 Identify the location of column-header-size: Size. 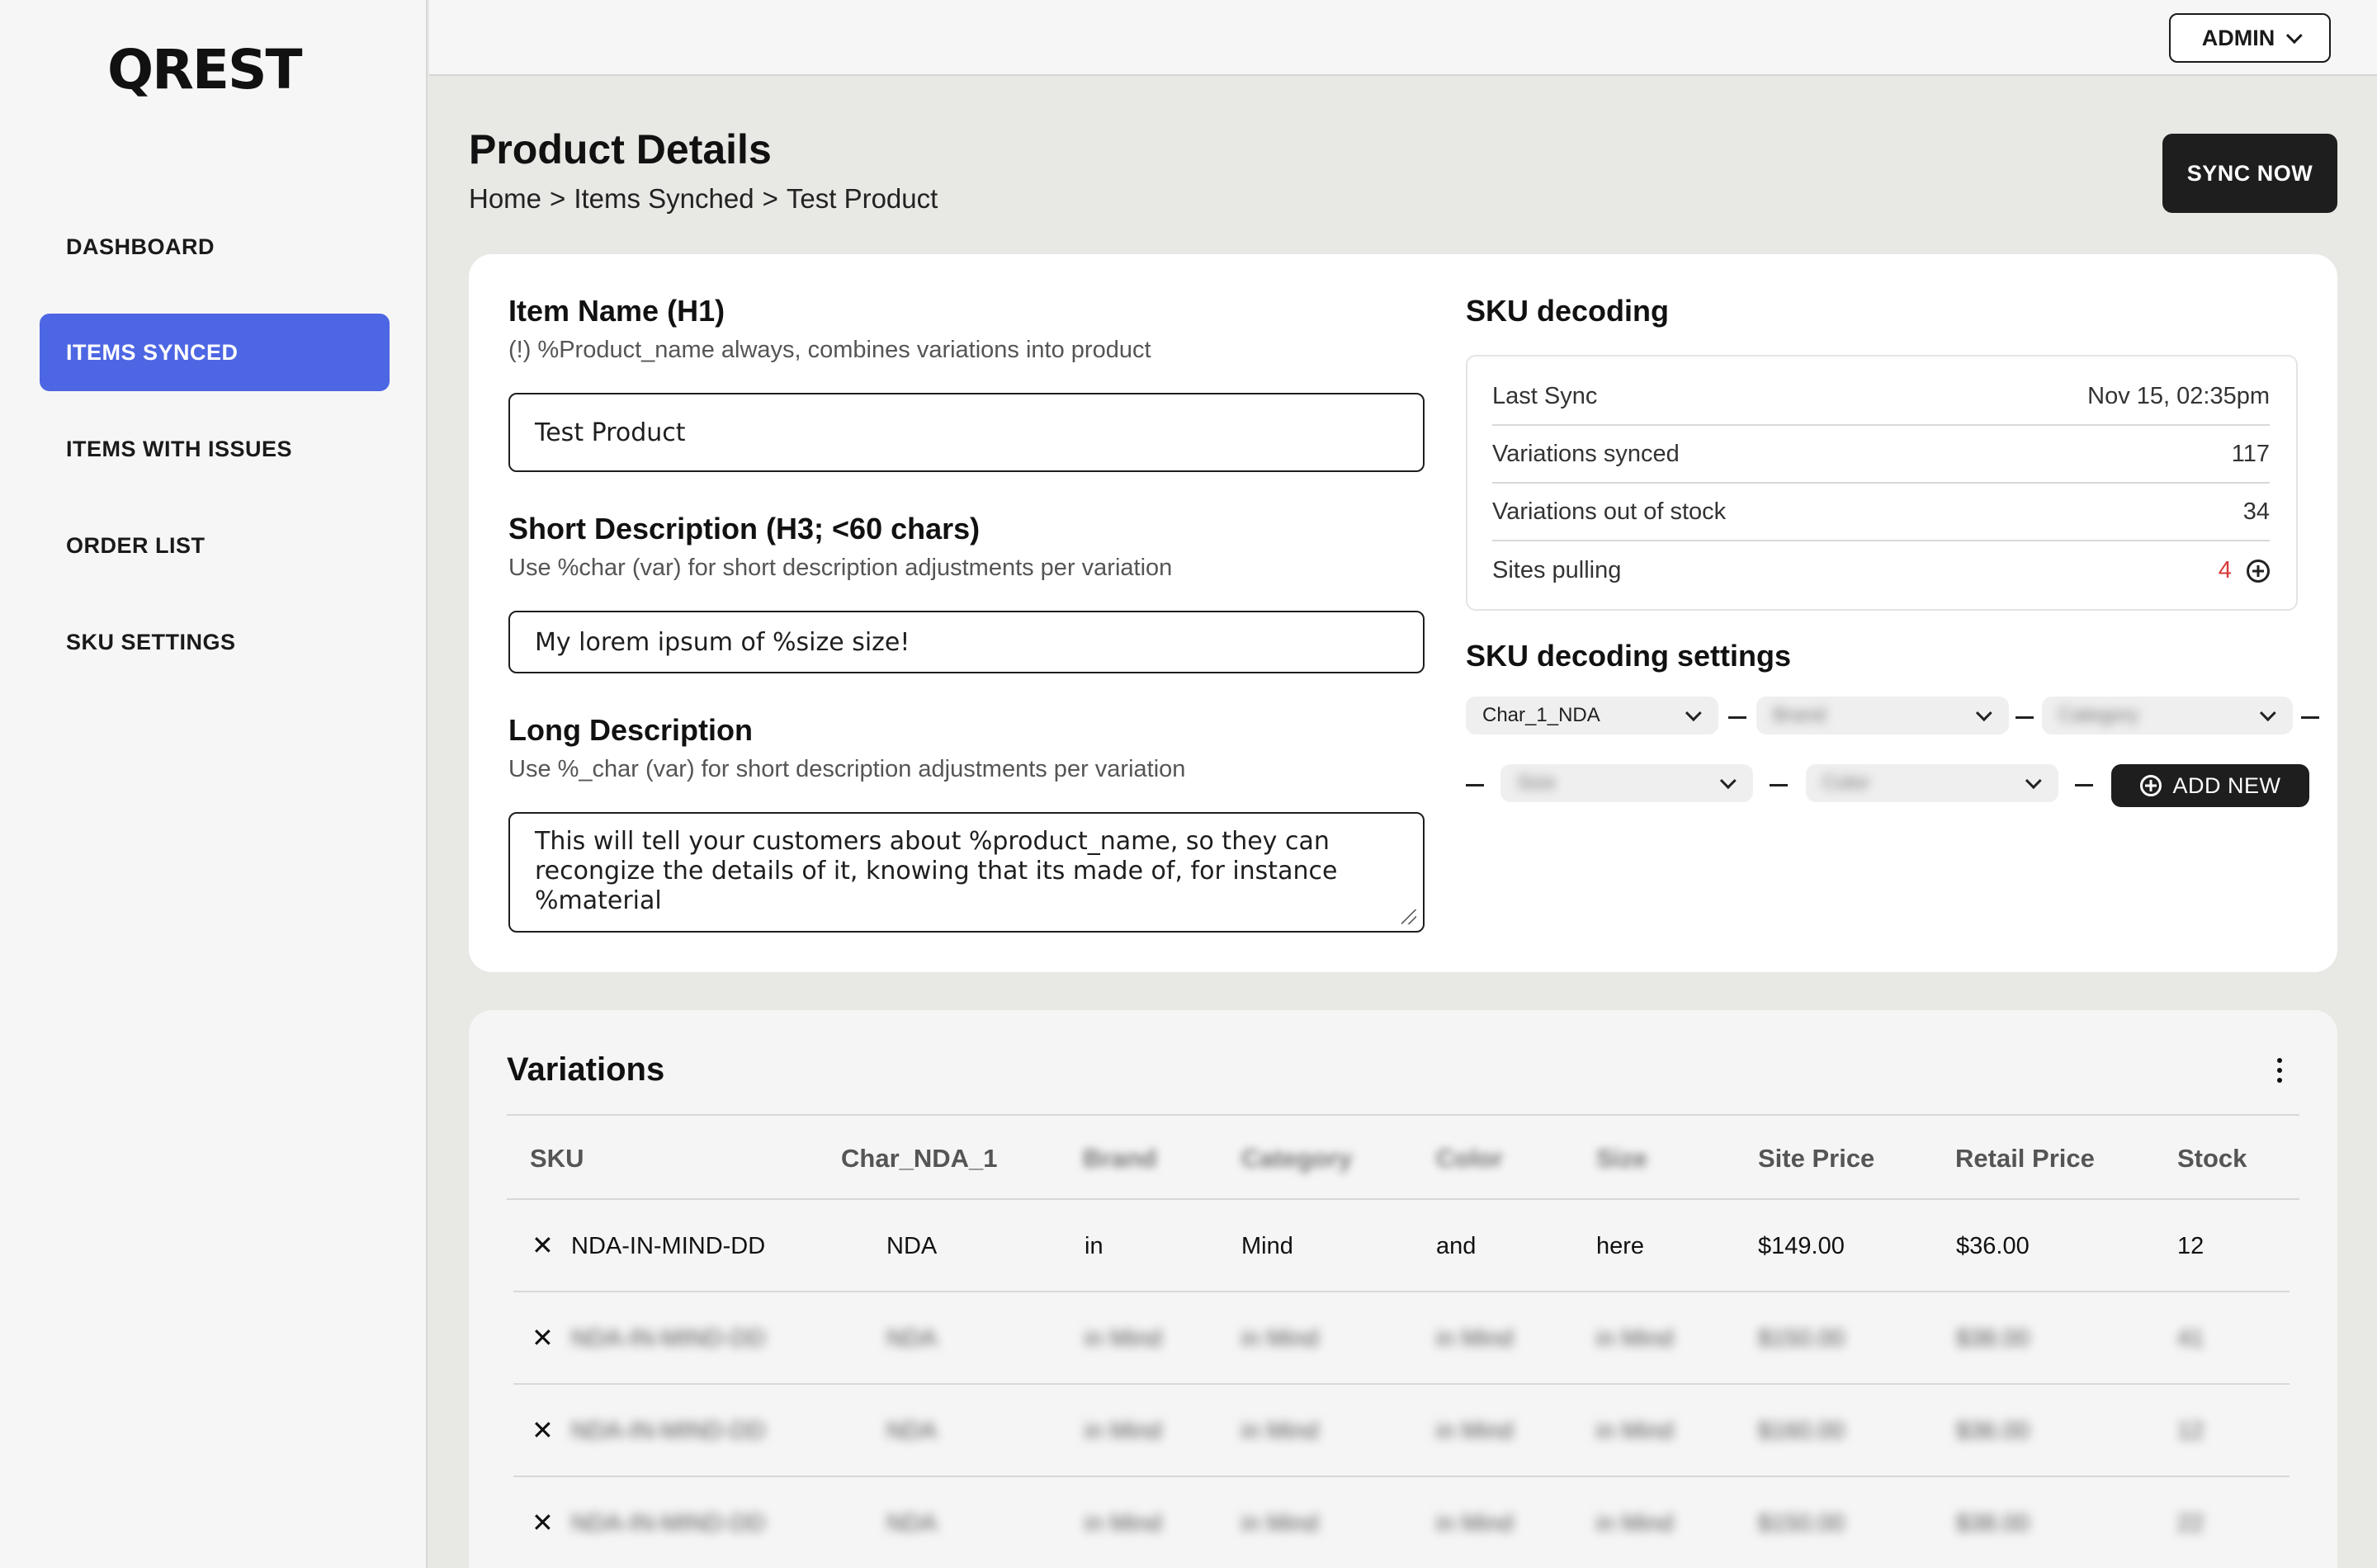
(1621, 1159).